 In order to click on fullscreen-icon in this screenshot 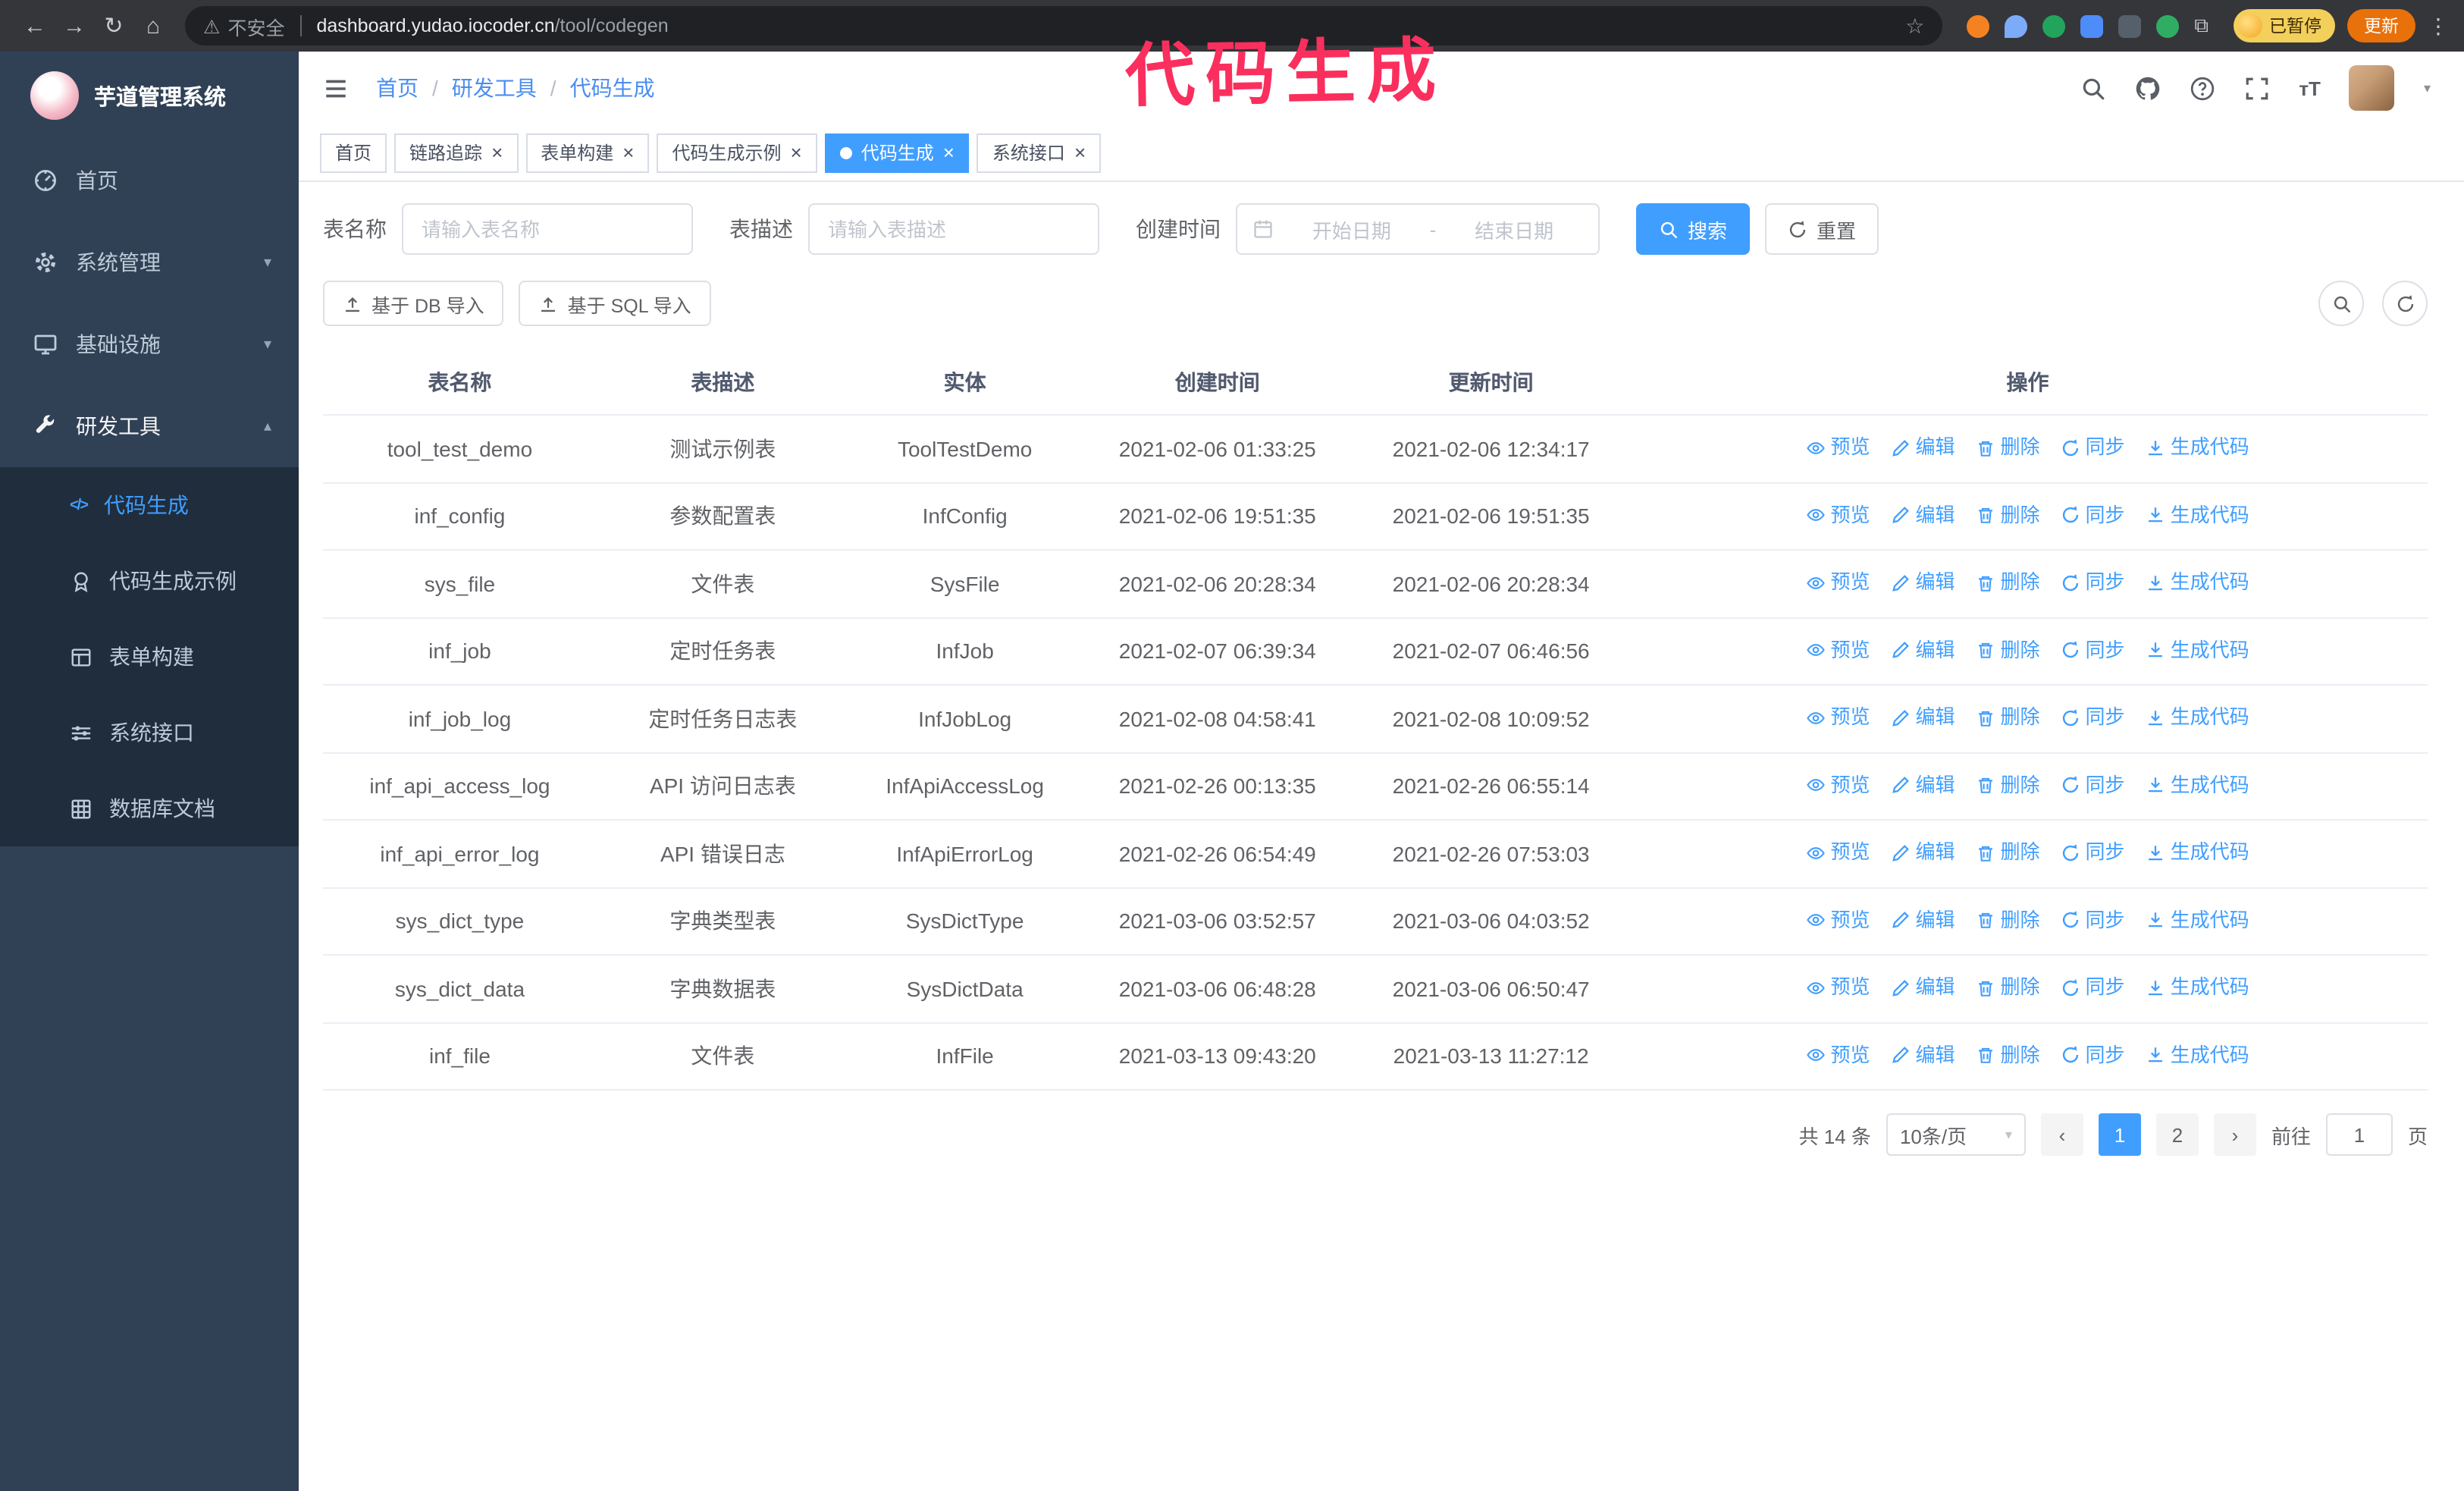, I will do `click(2257, 88)`.